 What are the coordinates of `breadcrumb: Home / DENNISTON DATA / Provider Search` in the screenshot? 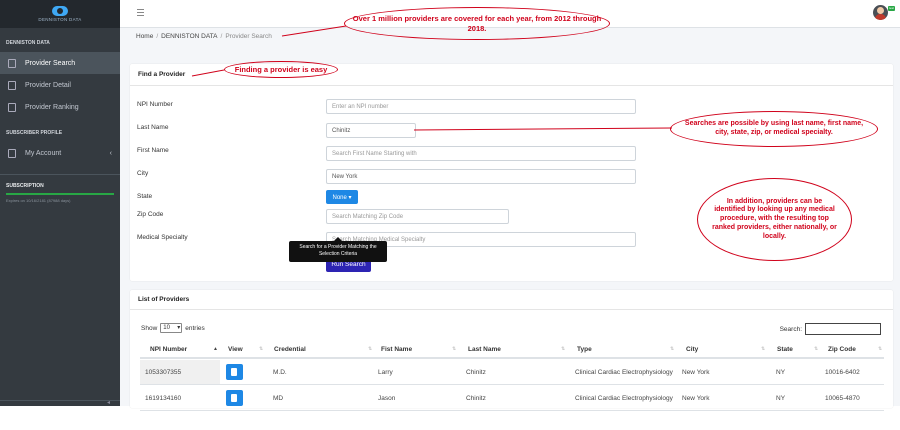 It's located at (204, 36).